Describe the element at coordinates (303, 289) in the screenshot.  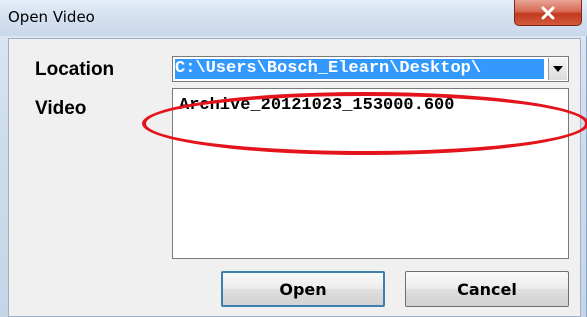
I see `open-button: Open` at that location.